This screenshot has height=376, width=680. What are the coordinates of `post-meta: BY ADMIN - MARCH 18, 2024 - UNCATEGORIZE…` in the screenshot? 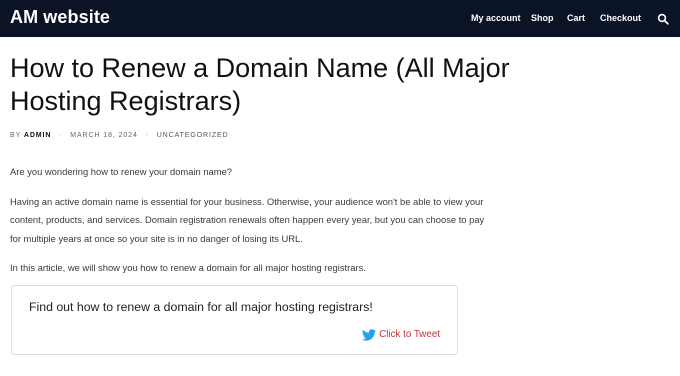 It's located at (119, 135).